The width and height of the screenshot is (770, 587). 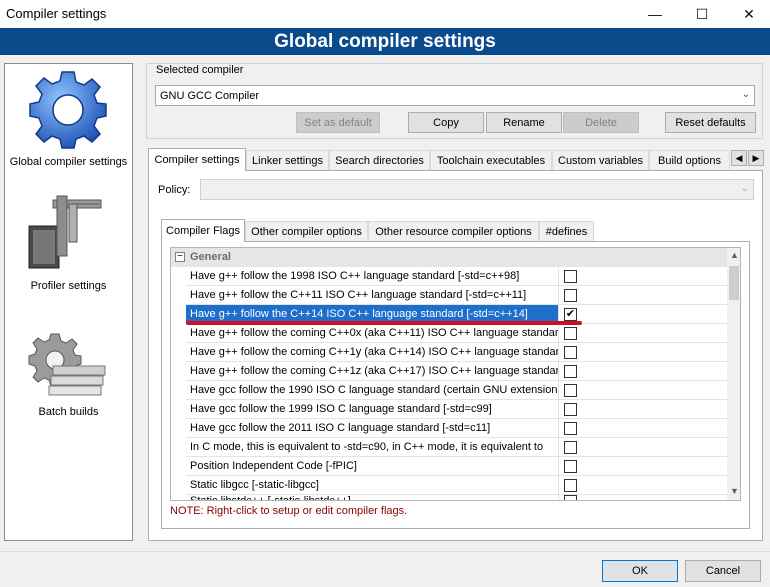 What do you see at coordinates (385, 551) in the screenshot?
I see `footer-divider` at bounding box center [385, 551].